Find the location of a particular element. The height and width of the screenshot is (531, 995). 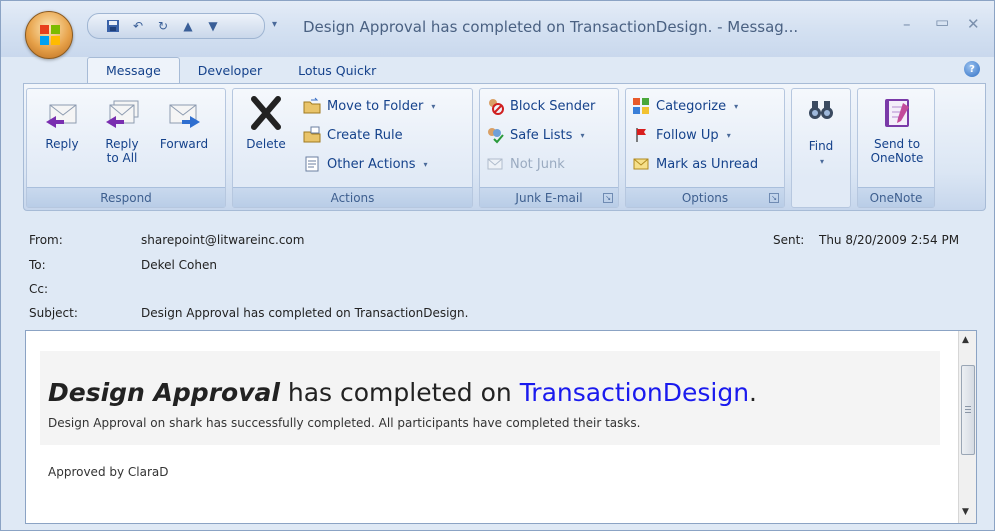

reply-button: Reply is located at coordinates (62, 123).